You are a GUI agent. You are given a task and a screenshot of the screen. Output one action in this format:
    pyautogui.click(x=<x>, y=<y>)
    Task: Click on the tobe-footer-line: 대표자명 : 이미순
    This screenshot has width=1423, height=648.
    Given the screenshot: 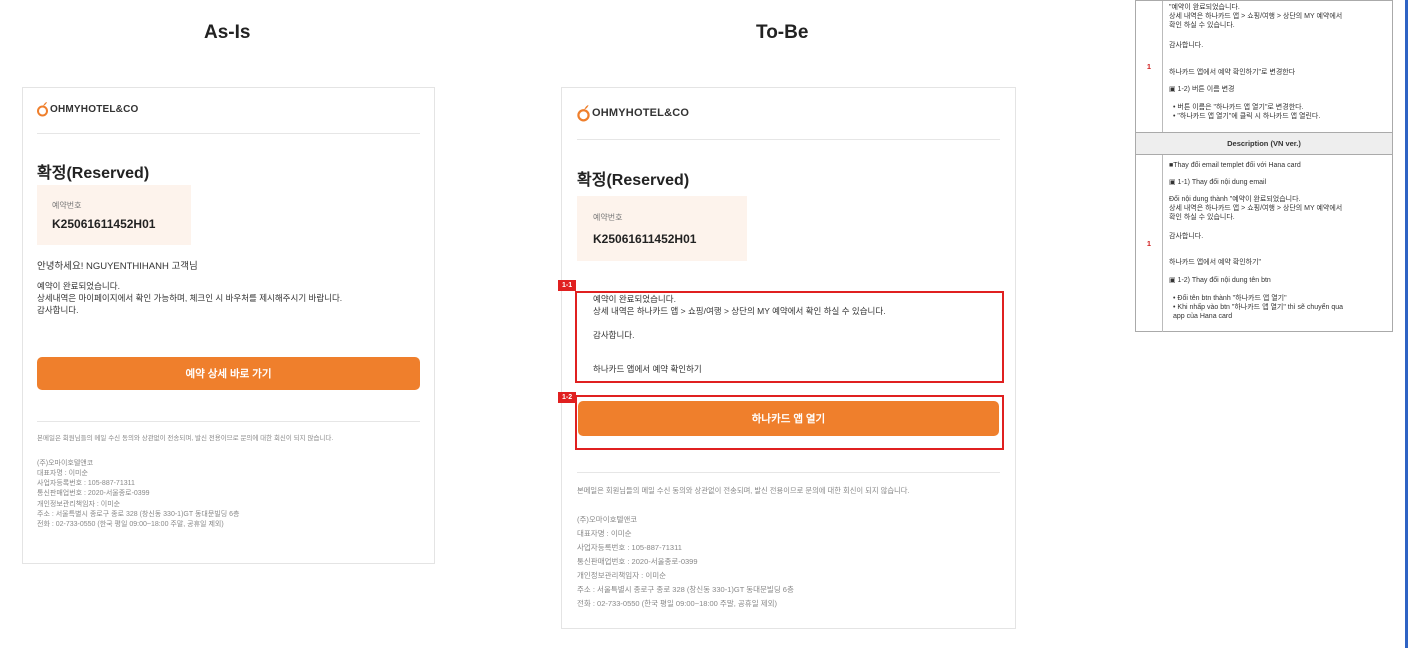 What is the action you would take?
    pyautogui.click(x=604, y=533)
    